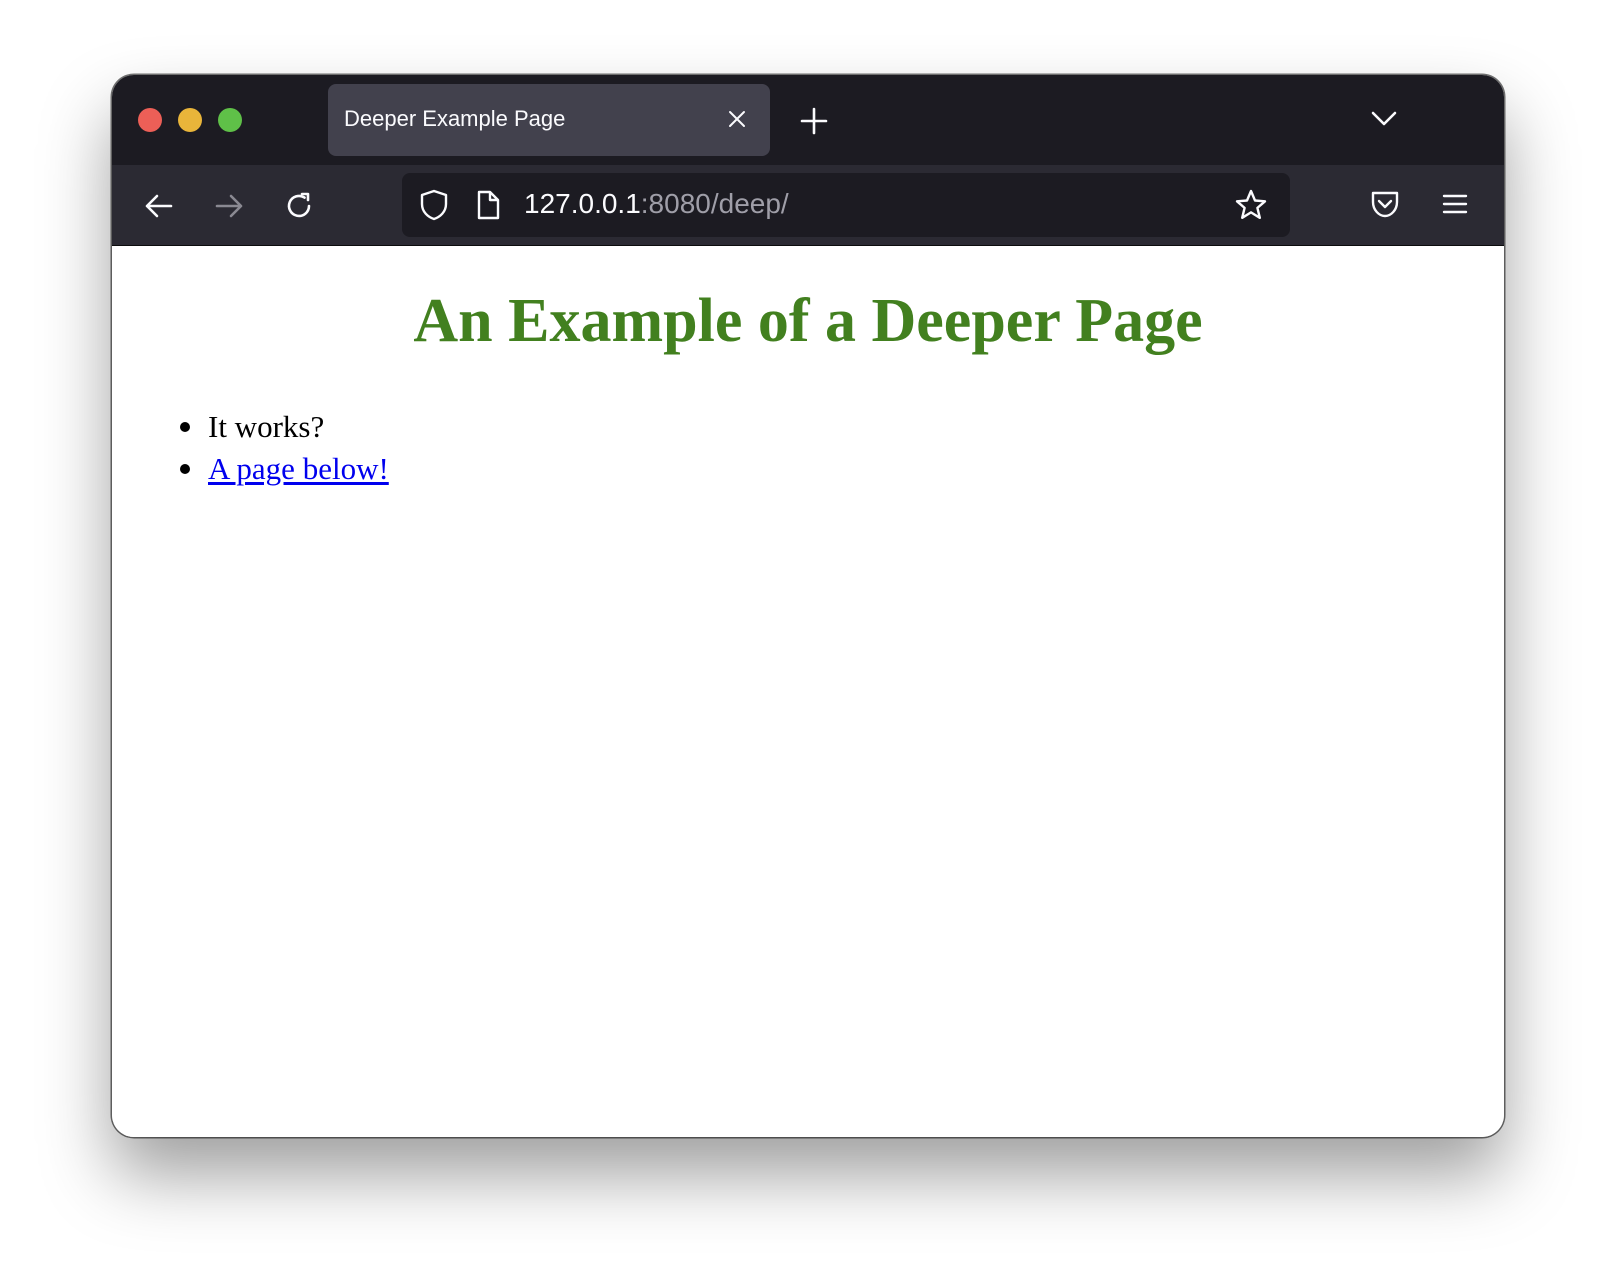  I want to click on list-item-text: It works?, so click(266, 426).